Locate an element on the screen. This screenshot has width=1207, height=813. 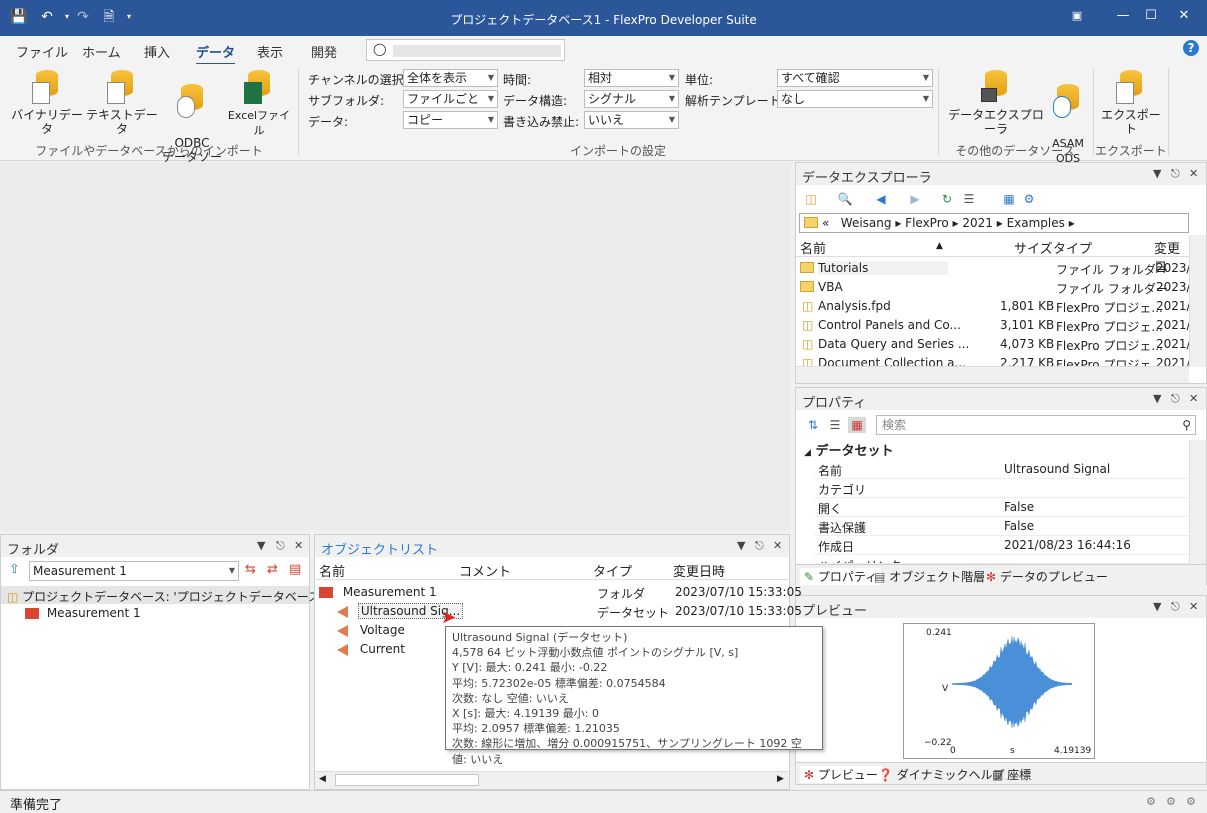
breadcrumb: « Weisang ▸ FlexPro ▸ 2021 ▸ Examples ▸ is located at coordinates (994, 223).